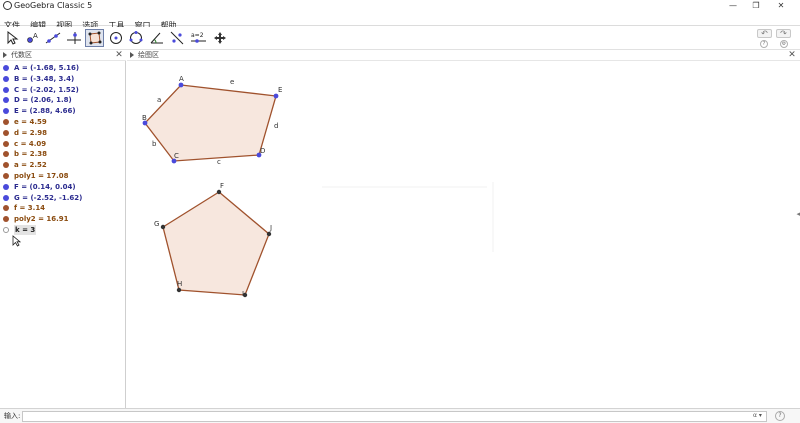 This screenshot has width=800, height=423. Describe the element at coordinates (94, 38) in the screenshot. I see `tool-polygon` at that location.